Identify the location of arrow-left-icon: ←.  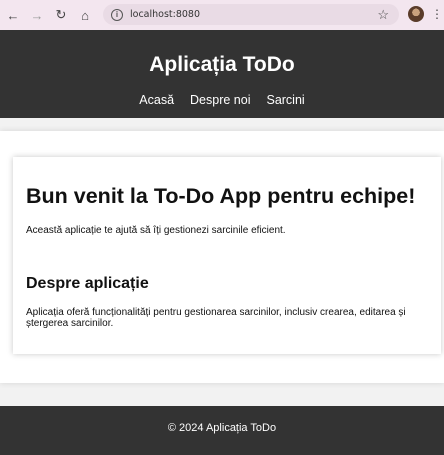
(13, 15).